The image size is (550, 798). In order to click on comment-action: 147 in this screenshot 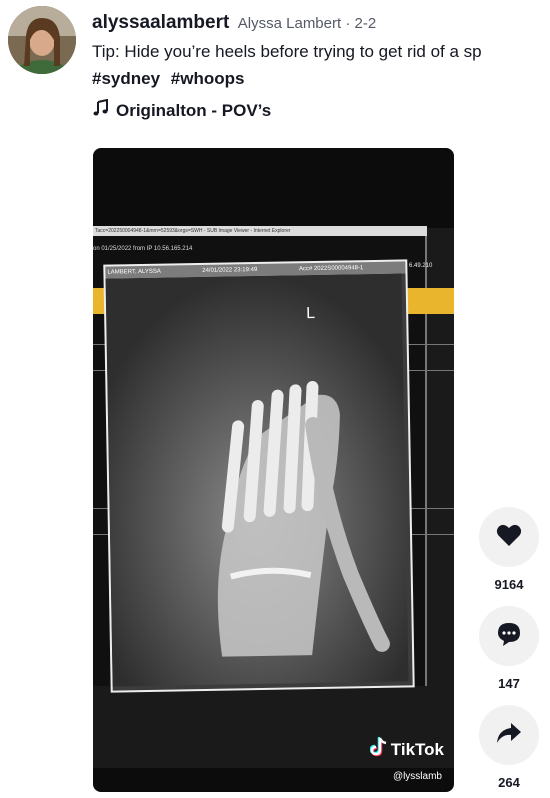, I will do `click(509, 648)`.